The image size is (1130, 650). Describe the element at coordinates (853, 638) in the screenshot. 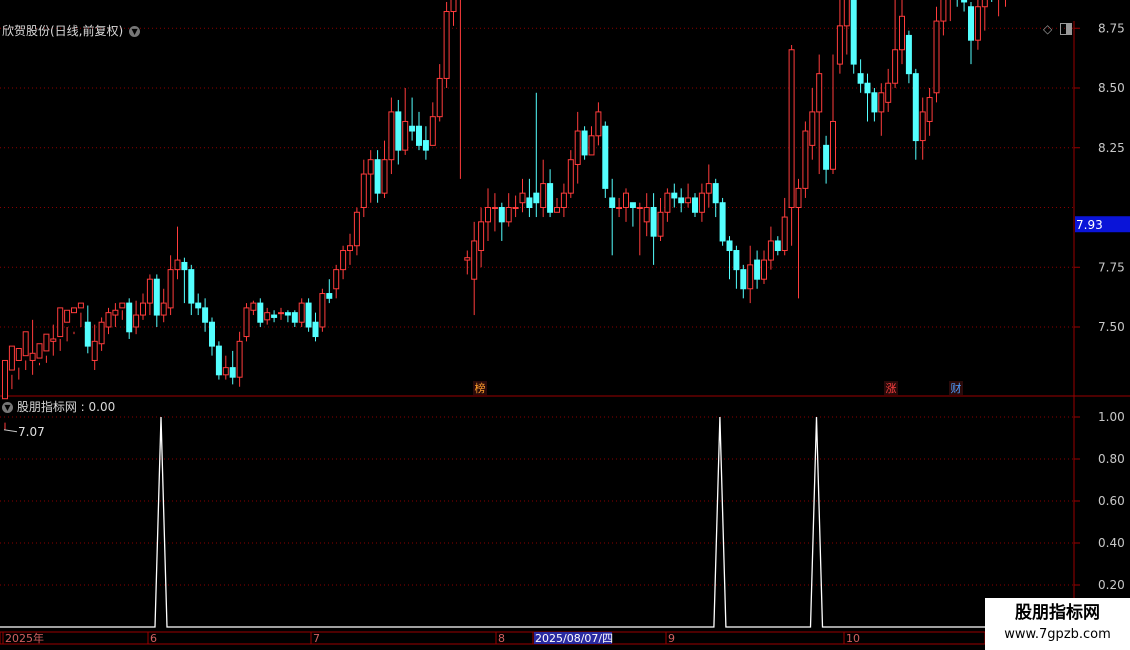

I see `date-axis-label: 10` at that location.